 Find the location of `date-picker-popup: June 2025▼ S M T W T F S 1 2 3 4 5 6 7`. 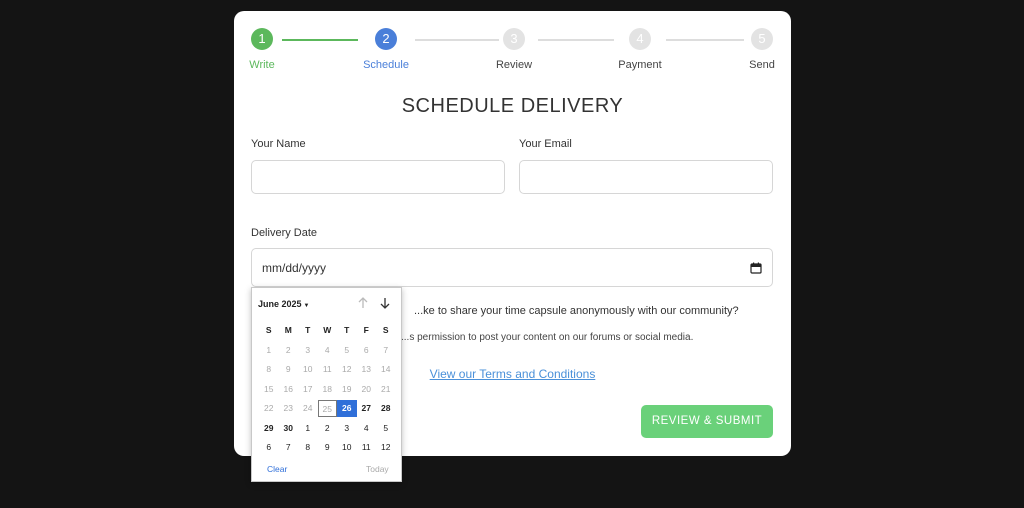

date-picker-popup: June 2025▼ S M T W T F S 1 2 3 4 5 6 7 is located at coordinates (326, 384).